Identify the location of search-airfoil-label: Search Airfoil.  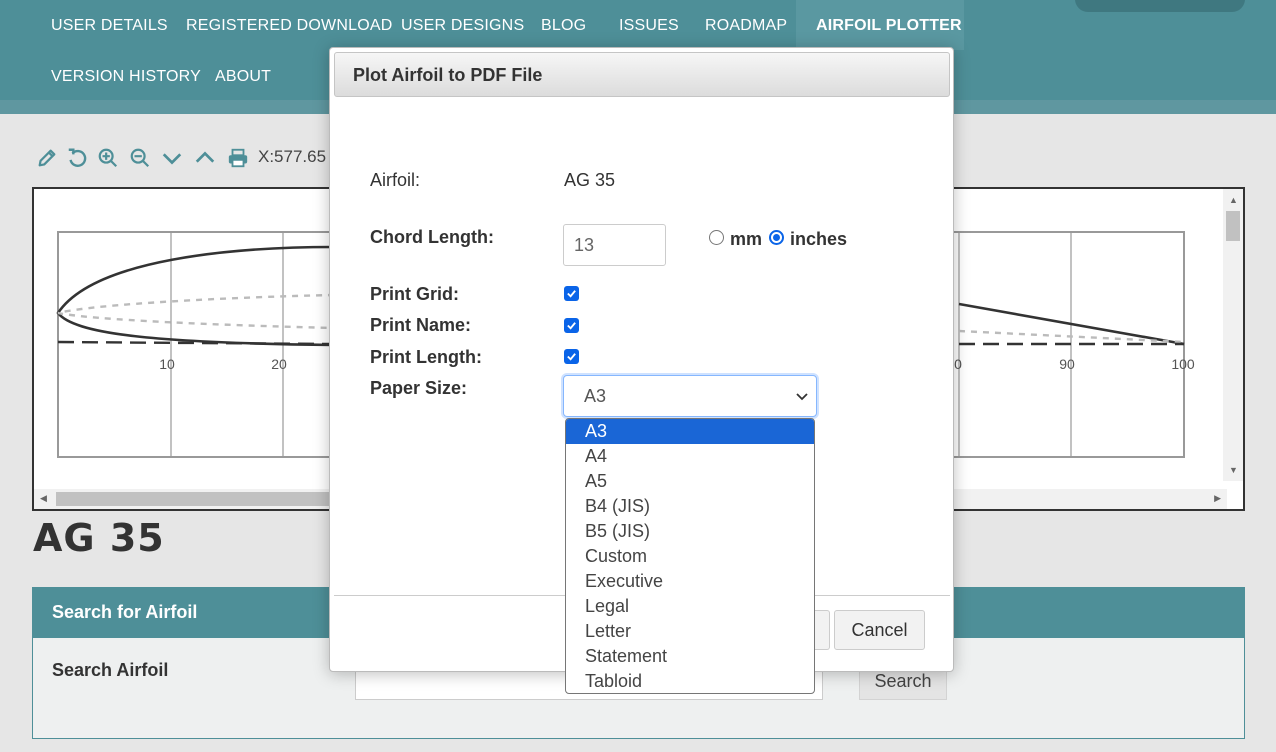
(110, 670).